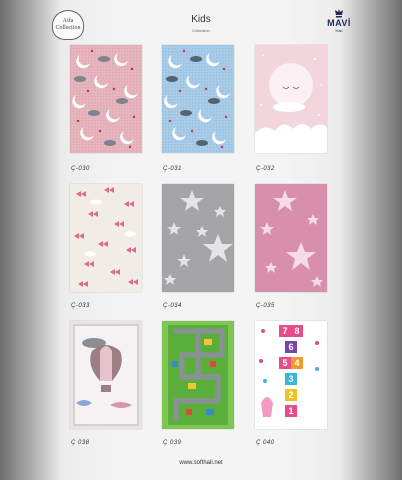 The height and width of the screenshot is (480, 402). Describe the element at coordinates (172, 306) in the screenshot. I see `product-code: Ç-034` at that location.